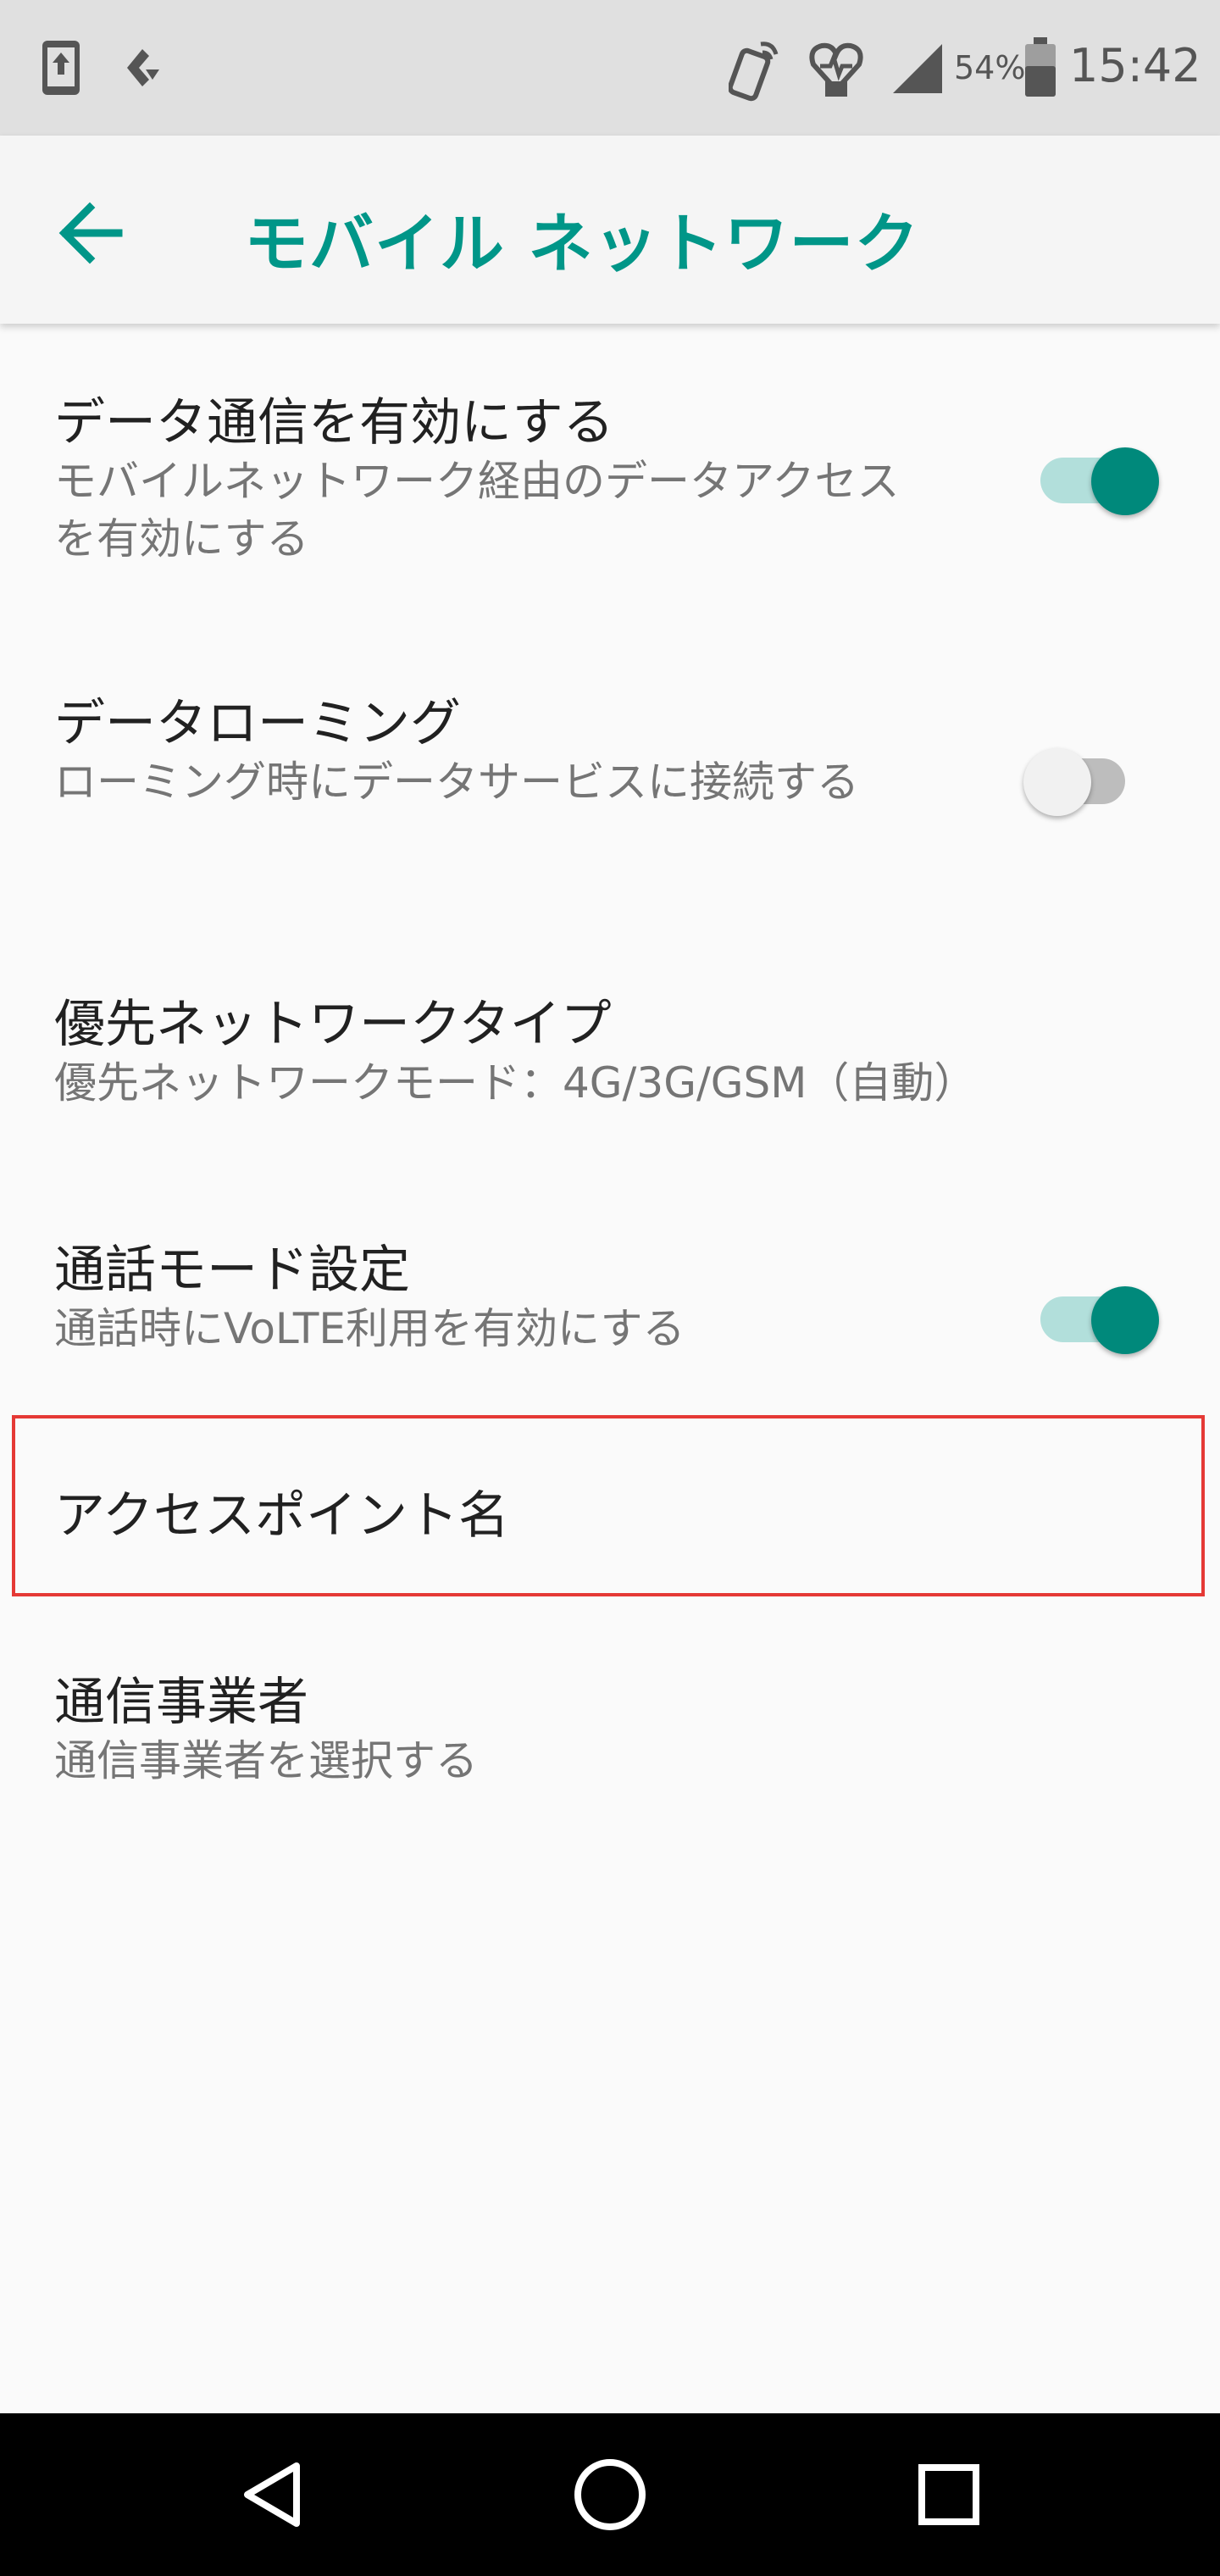 The image size is (1220, 2576). Describe the element at coordinates (61, 68) in the screenshot. I see `upload-notification-icon` at that location.